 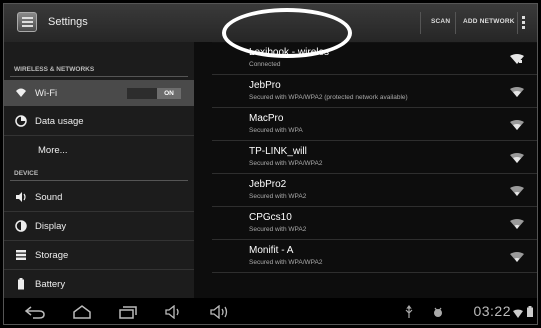 I want to click on network-item: CPGcs10 Secured with WPA2, so click(x=374, y=223).